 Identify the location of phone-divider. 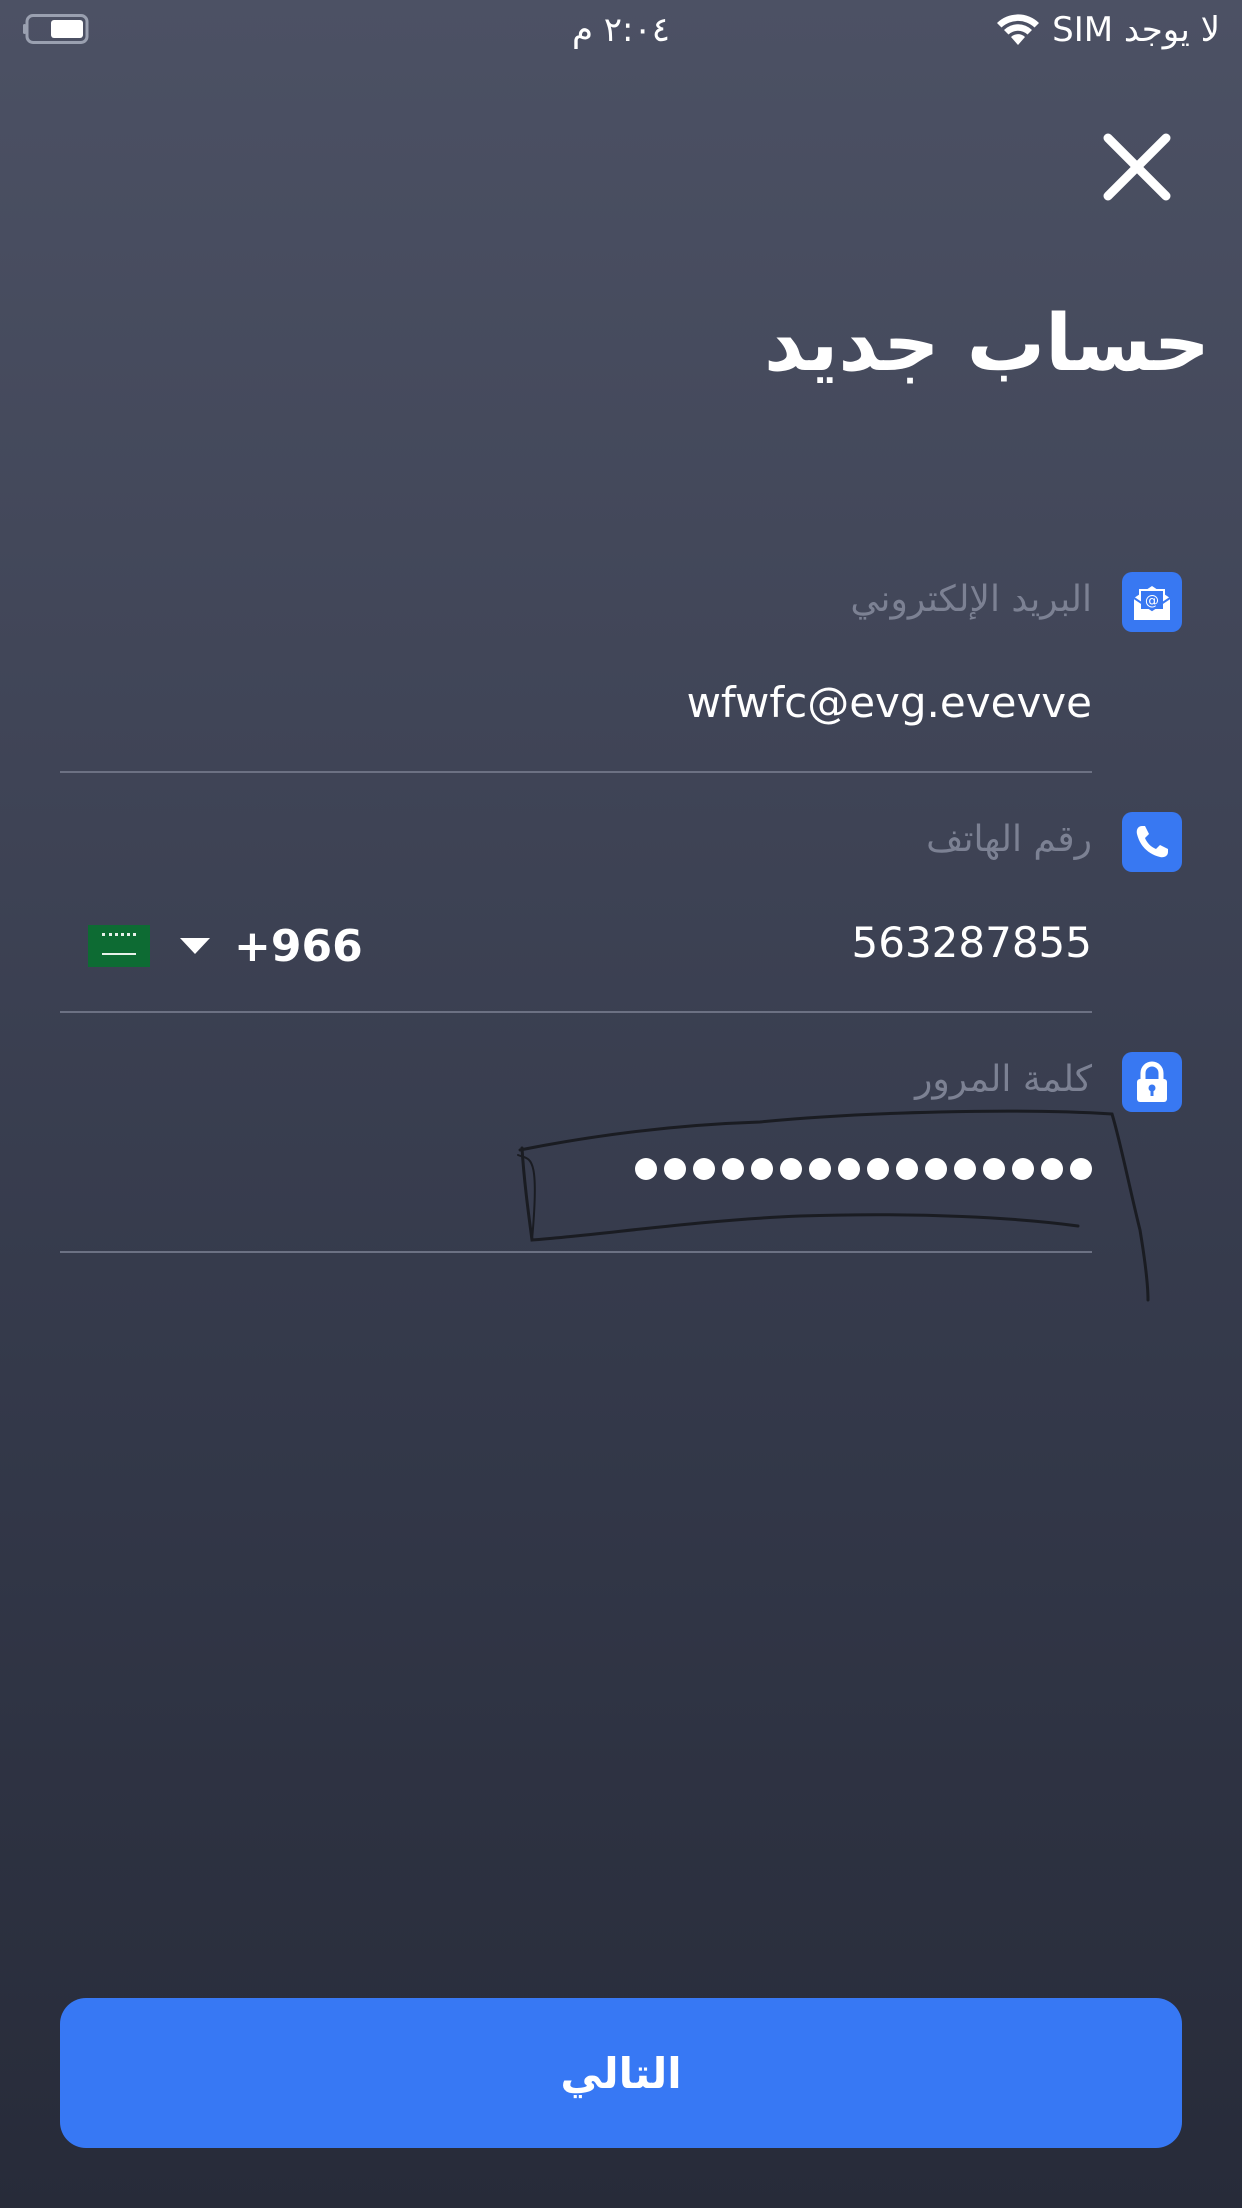
(576, 1012).